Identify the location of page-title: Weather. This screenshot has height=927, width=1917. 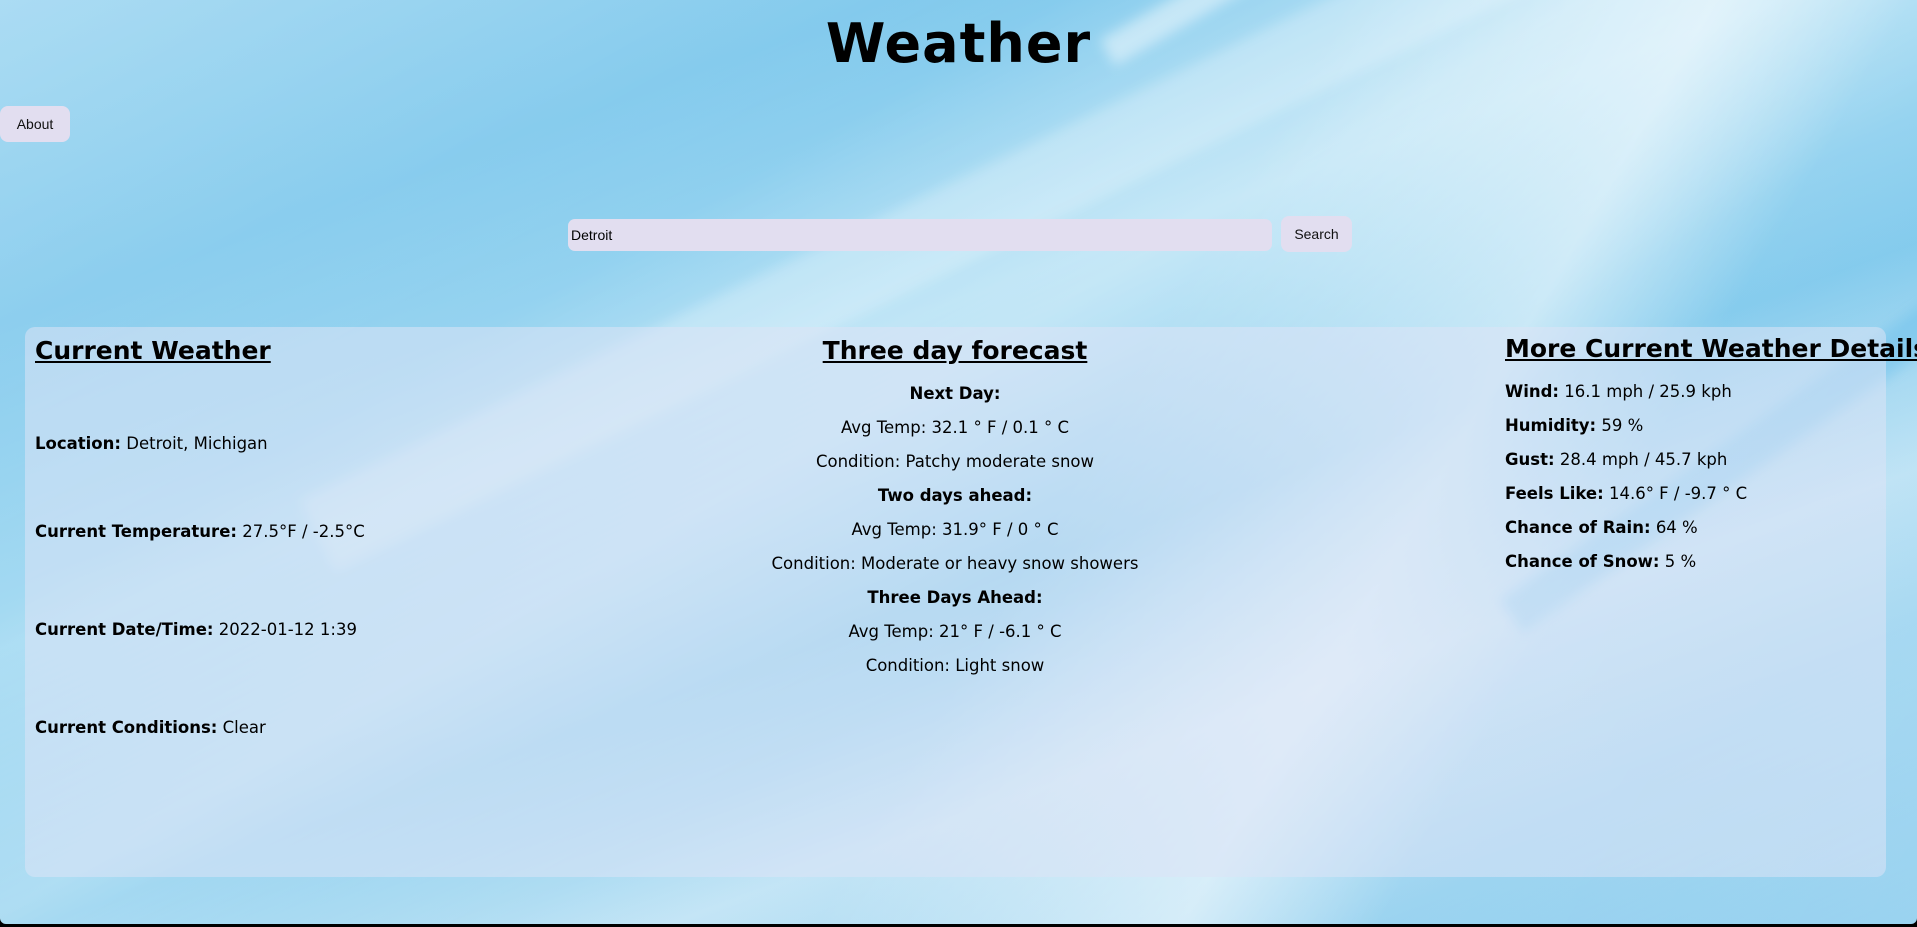
(958, 43).